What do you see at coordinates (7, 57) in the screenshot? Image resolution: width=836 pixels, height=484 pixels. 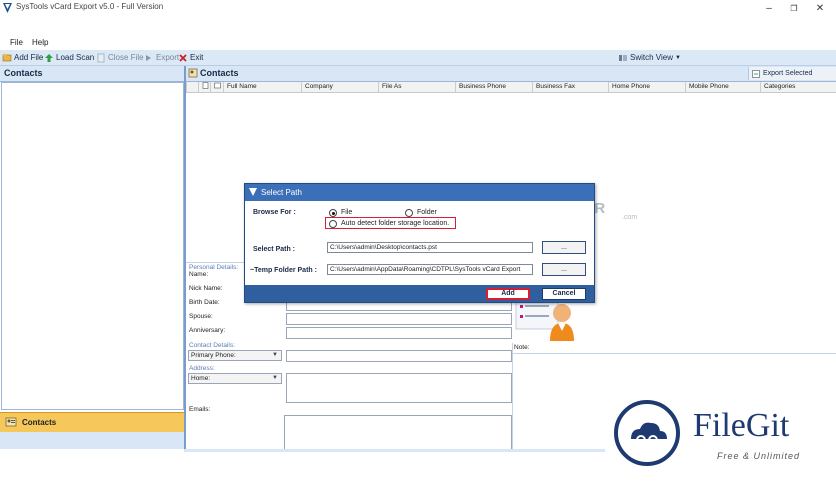 I see `add-file-icon` at bounding box center [7, 57].